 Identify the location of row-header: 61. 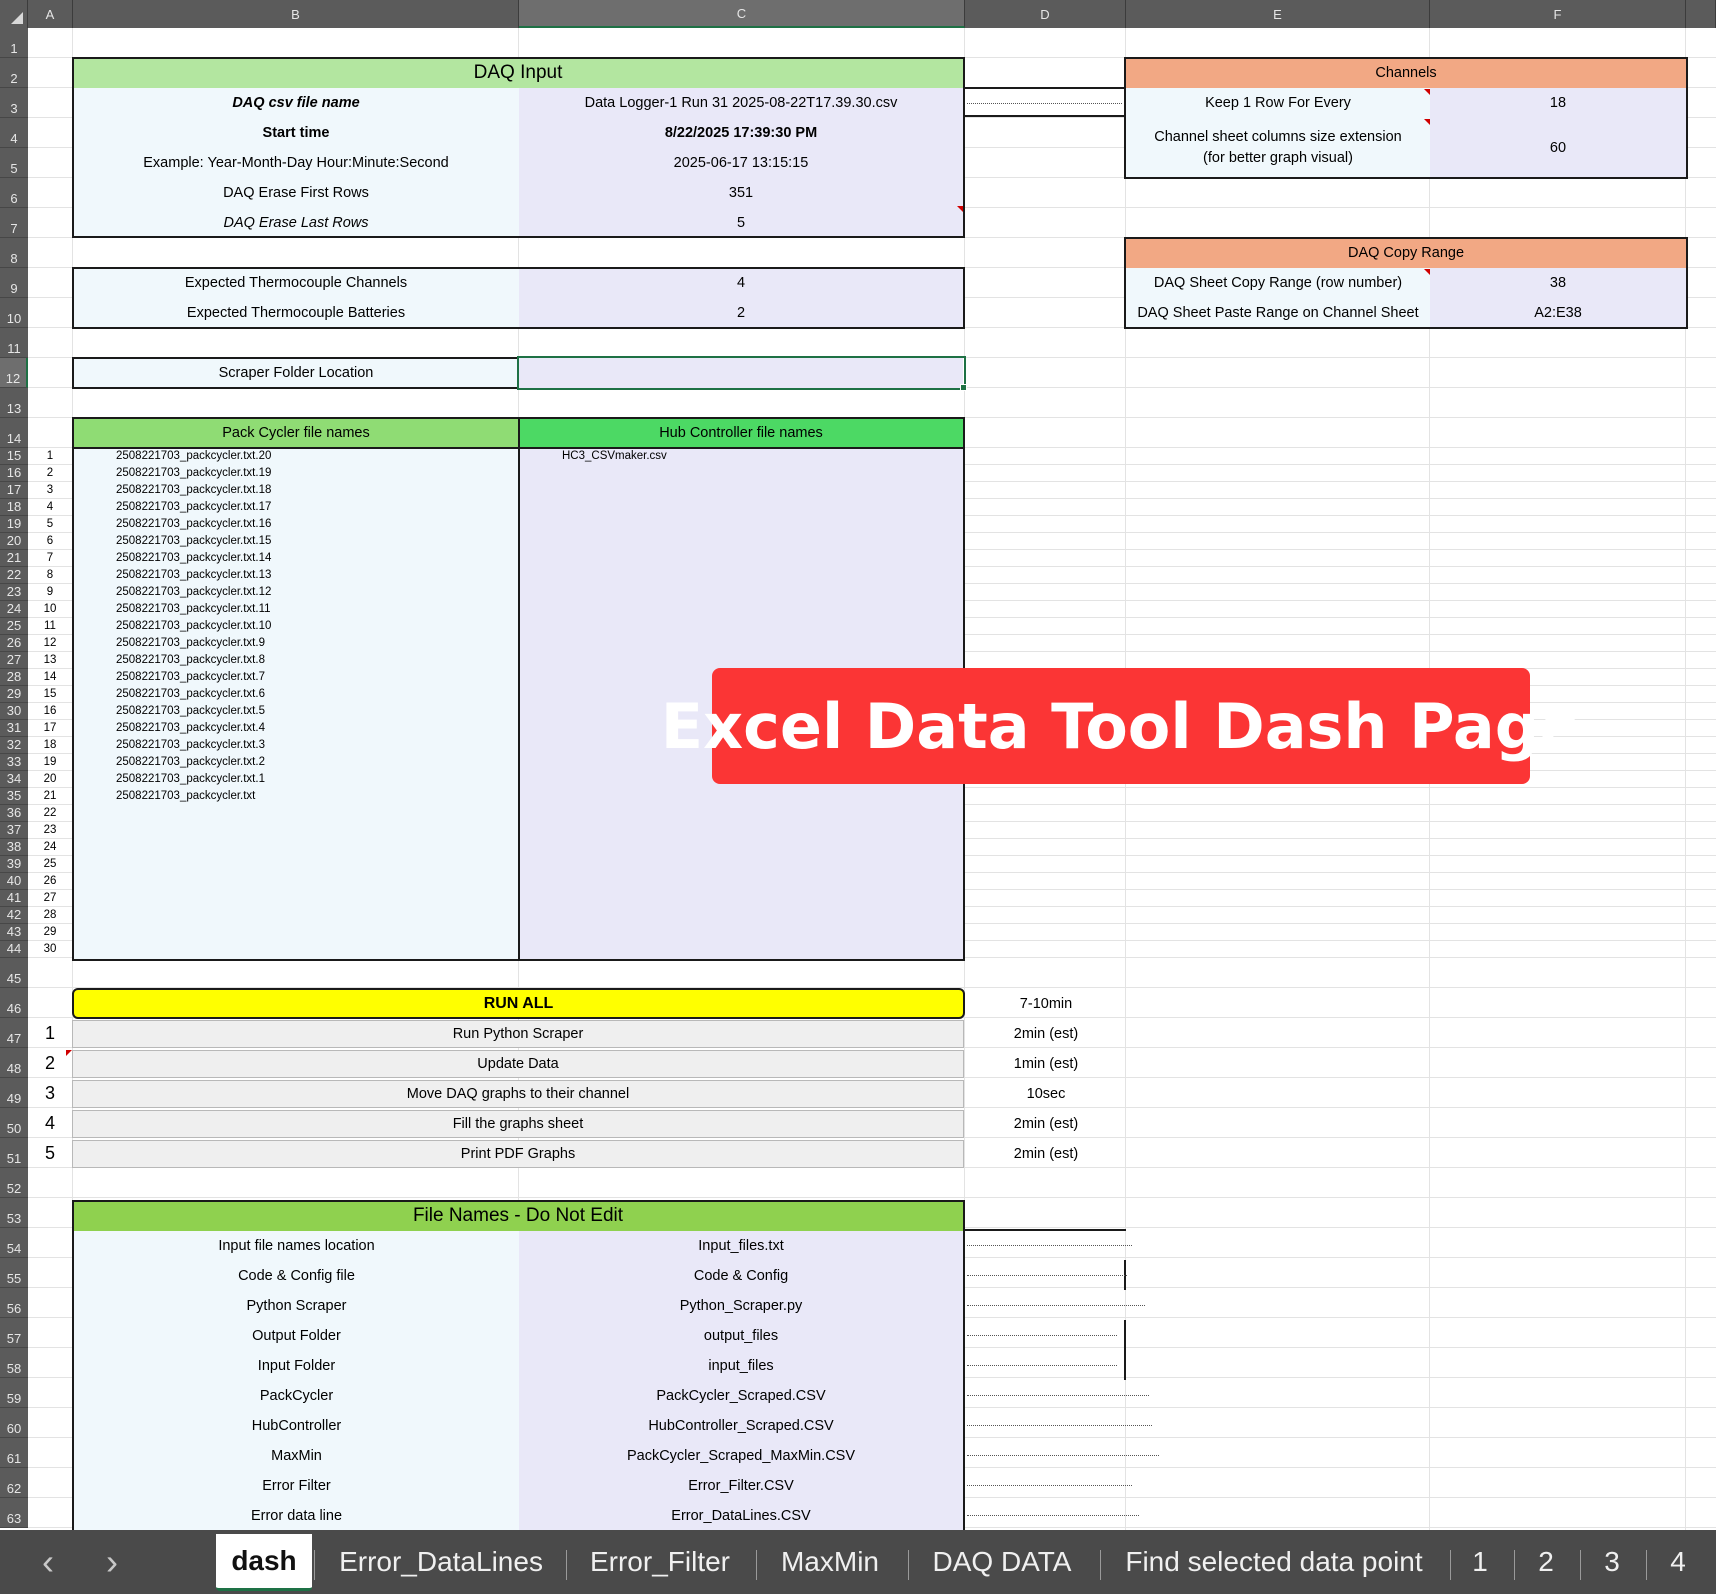
(14, 1453).